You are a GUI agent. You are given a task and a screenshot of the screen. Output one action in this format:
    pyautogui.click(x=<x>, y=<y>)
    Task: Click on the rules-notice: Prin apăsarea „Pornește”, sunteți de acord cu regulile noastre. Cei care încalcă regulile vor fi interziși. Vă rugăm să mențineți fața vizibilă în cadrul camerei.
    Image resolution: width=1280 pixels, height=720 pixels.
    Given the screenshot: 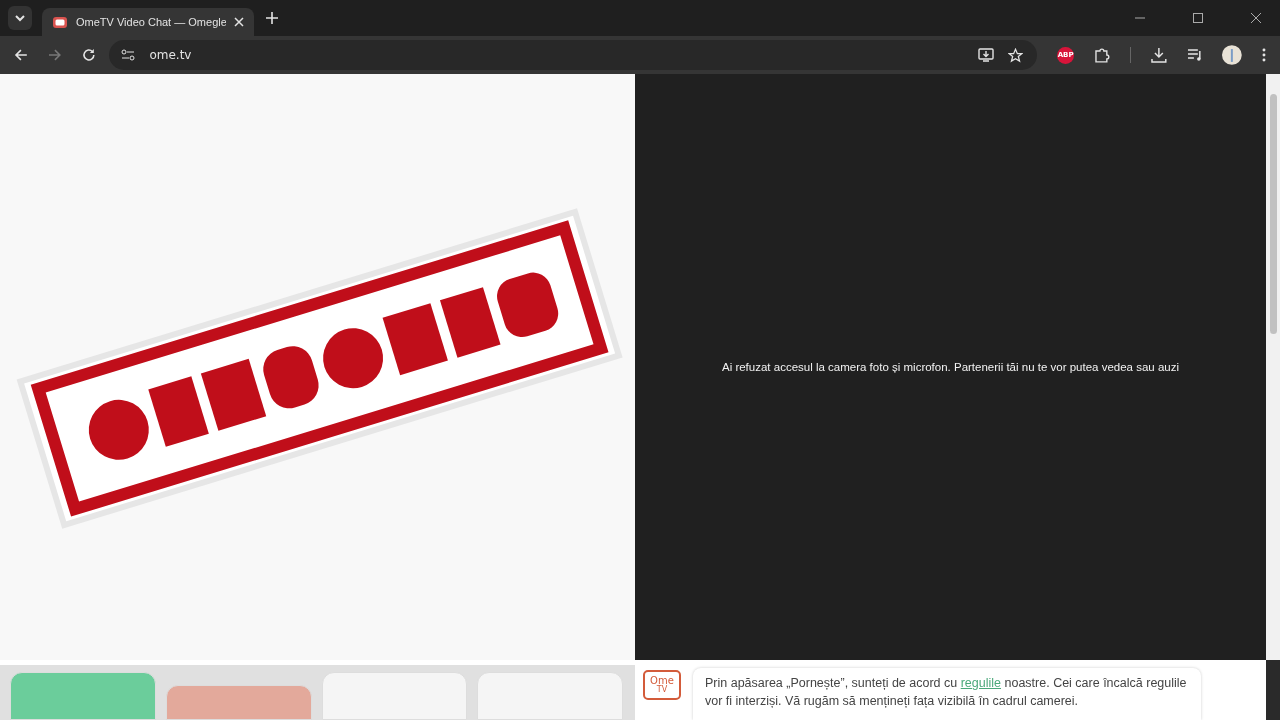 What is the action you would take?
    pyautogui.click(x=946, y=692)
    